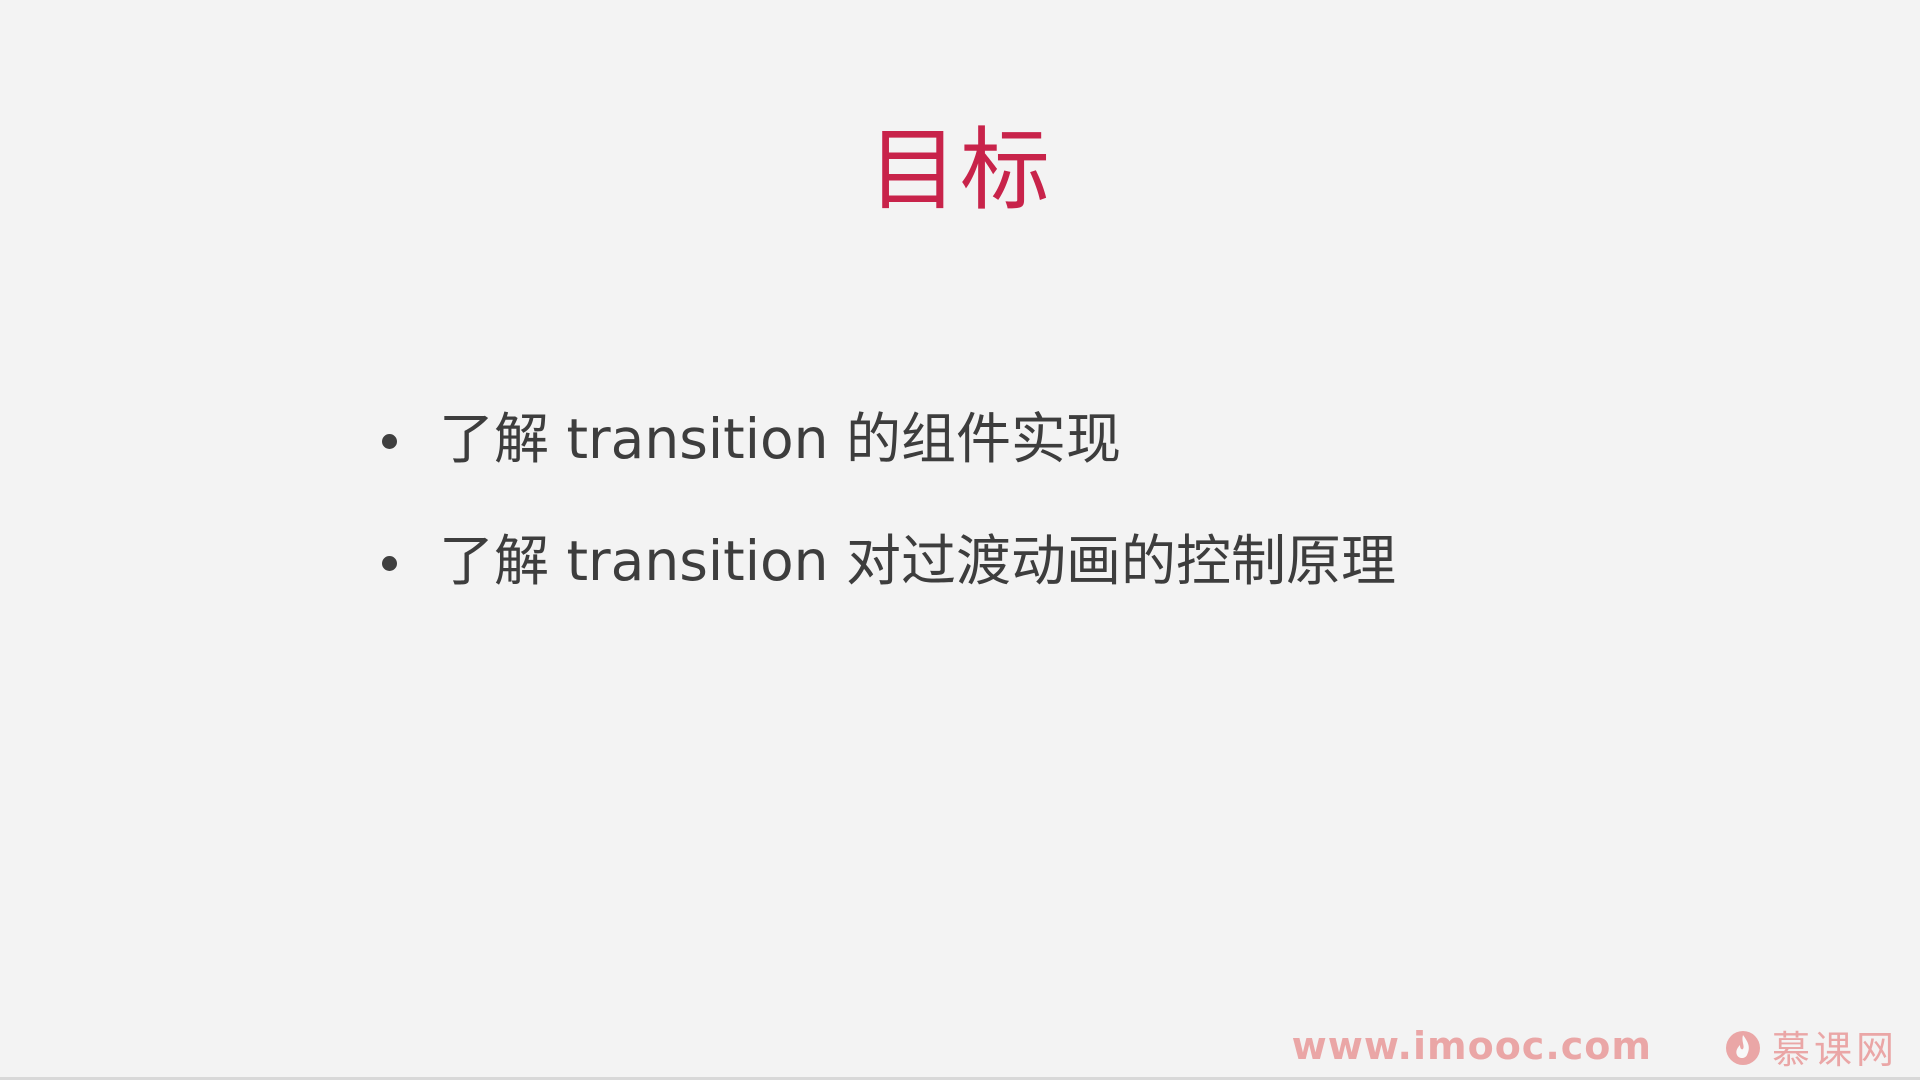 Image resolution: width=1920 pixels, height=1080 pixels. What do you see at coordinates (1834, 1049) in the screenshot?
I see `watermark-brand: 慕课网` at bounding box center [1834, 1049].